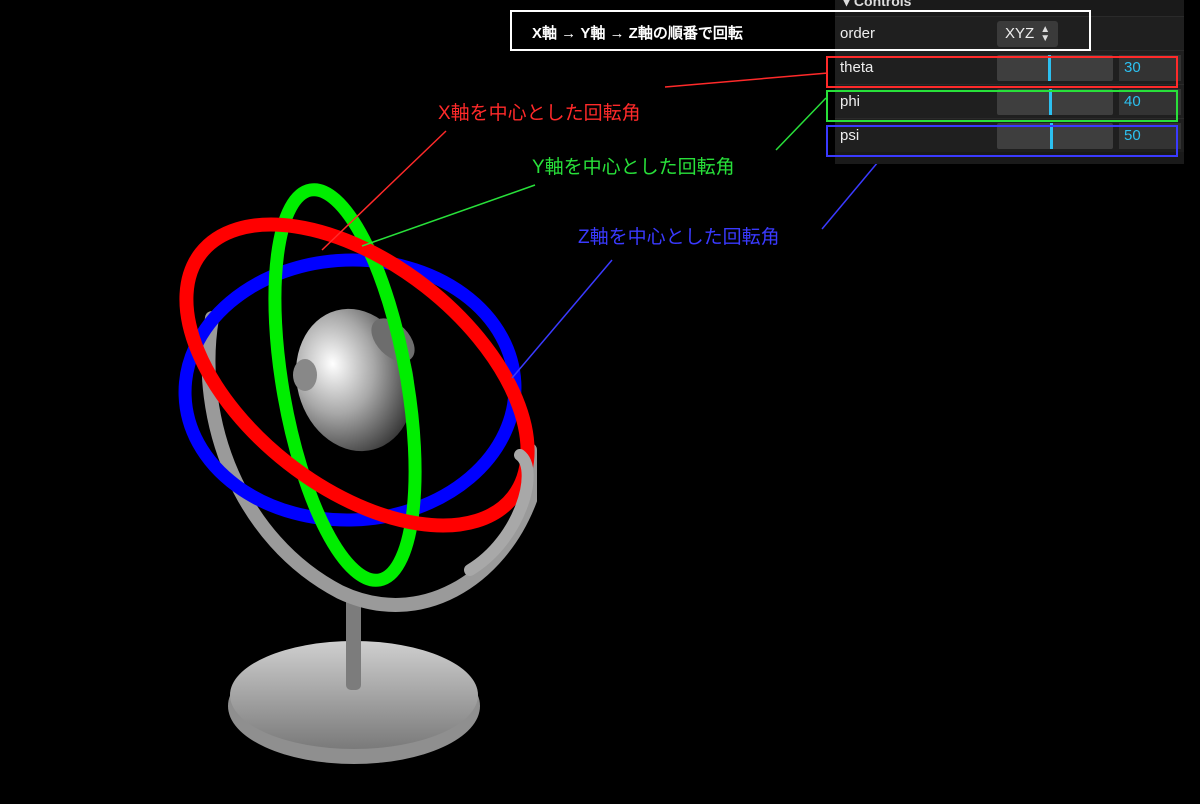 The image size is (1200, 804). Describe the element at coordinates (801, 124) in the screenshot. I see `phi-leader-line` at that location.